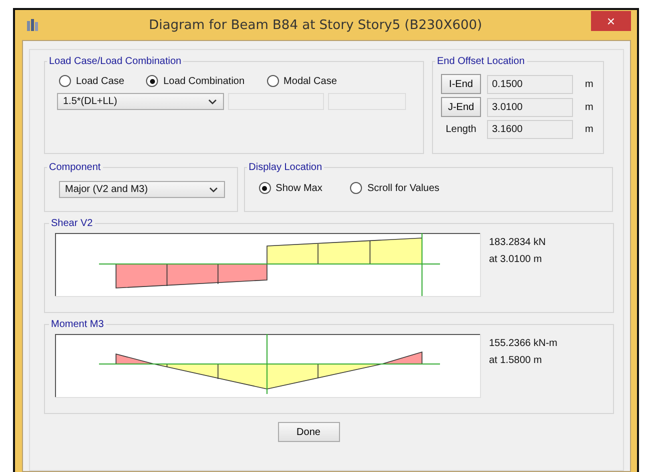  Describe the element at coordinates (72, 223) in the screenshot. I see `group-title: Shear V2` at that location.